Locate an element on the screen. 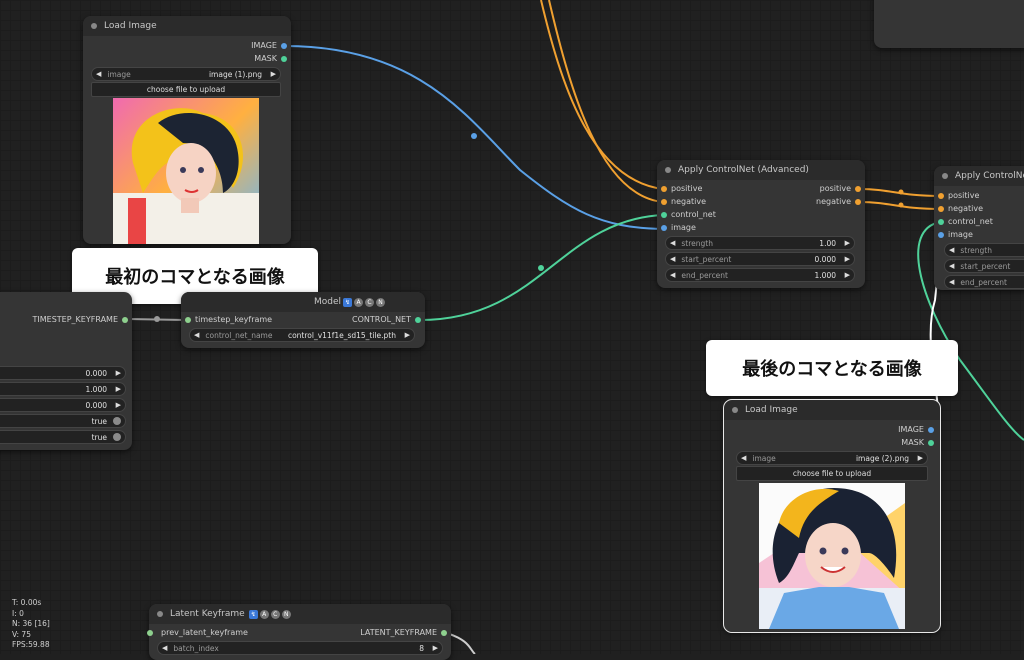 Image resolution: width=1024 pixels, height=660 pixels. start-percent-value: 0.000 is located at coordinates (825, 259).